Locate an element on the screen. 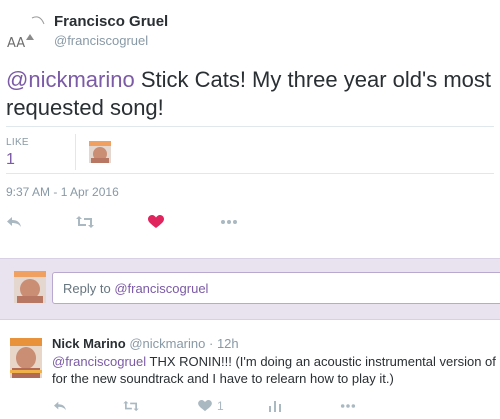  reply-actions: 1 is located at coordinates (250, 405).